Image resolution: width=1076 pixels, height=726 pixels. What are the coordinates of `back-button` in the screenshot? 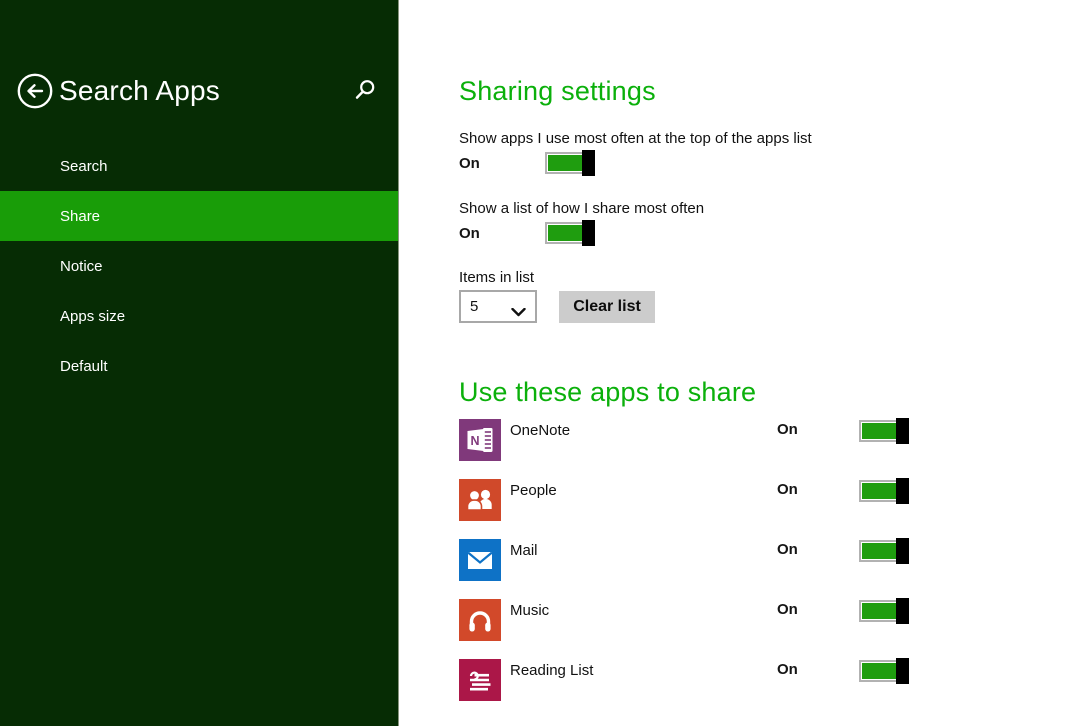 It's located at (35, 91).